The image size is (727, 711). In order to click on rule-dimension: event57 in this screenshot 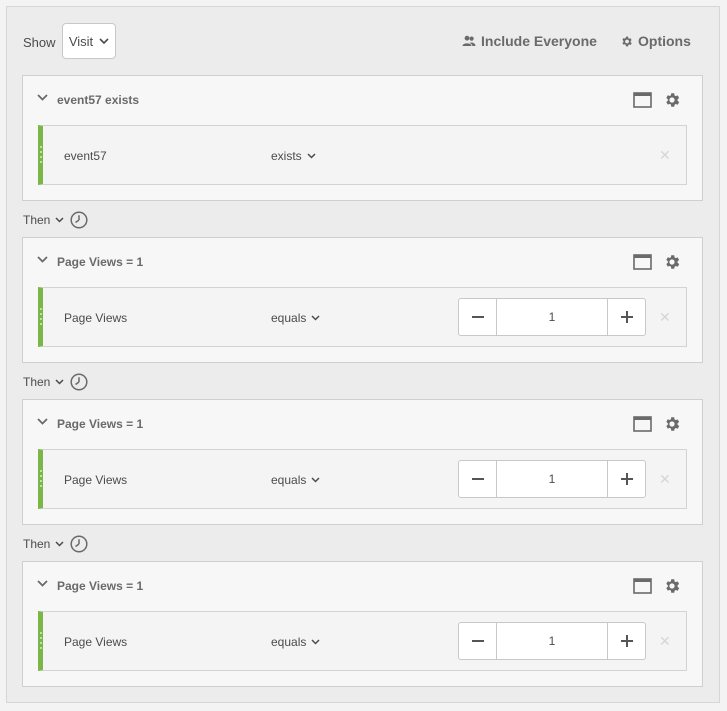, I will do `click(85, 156)`.